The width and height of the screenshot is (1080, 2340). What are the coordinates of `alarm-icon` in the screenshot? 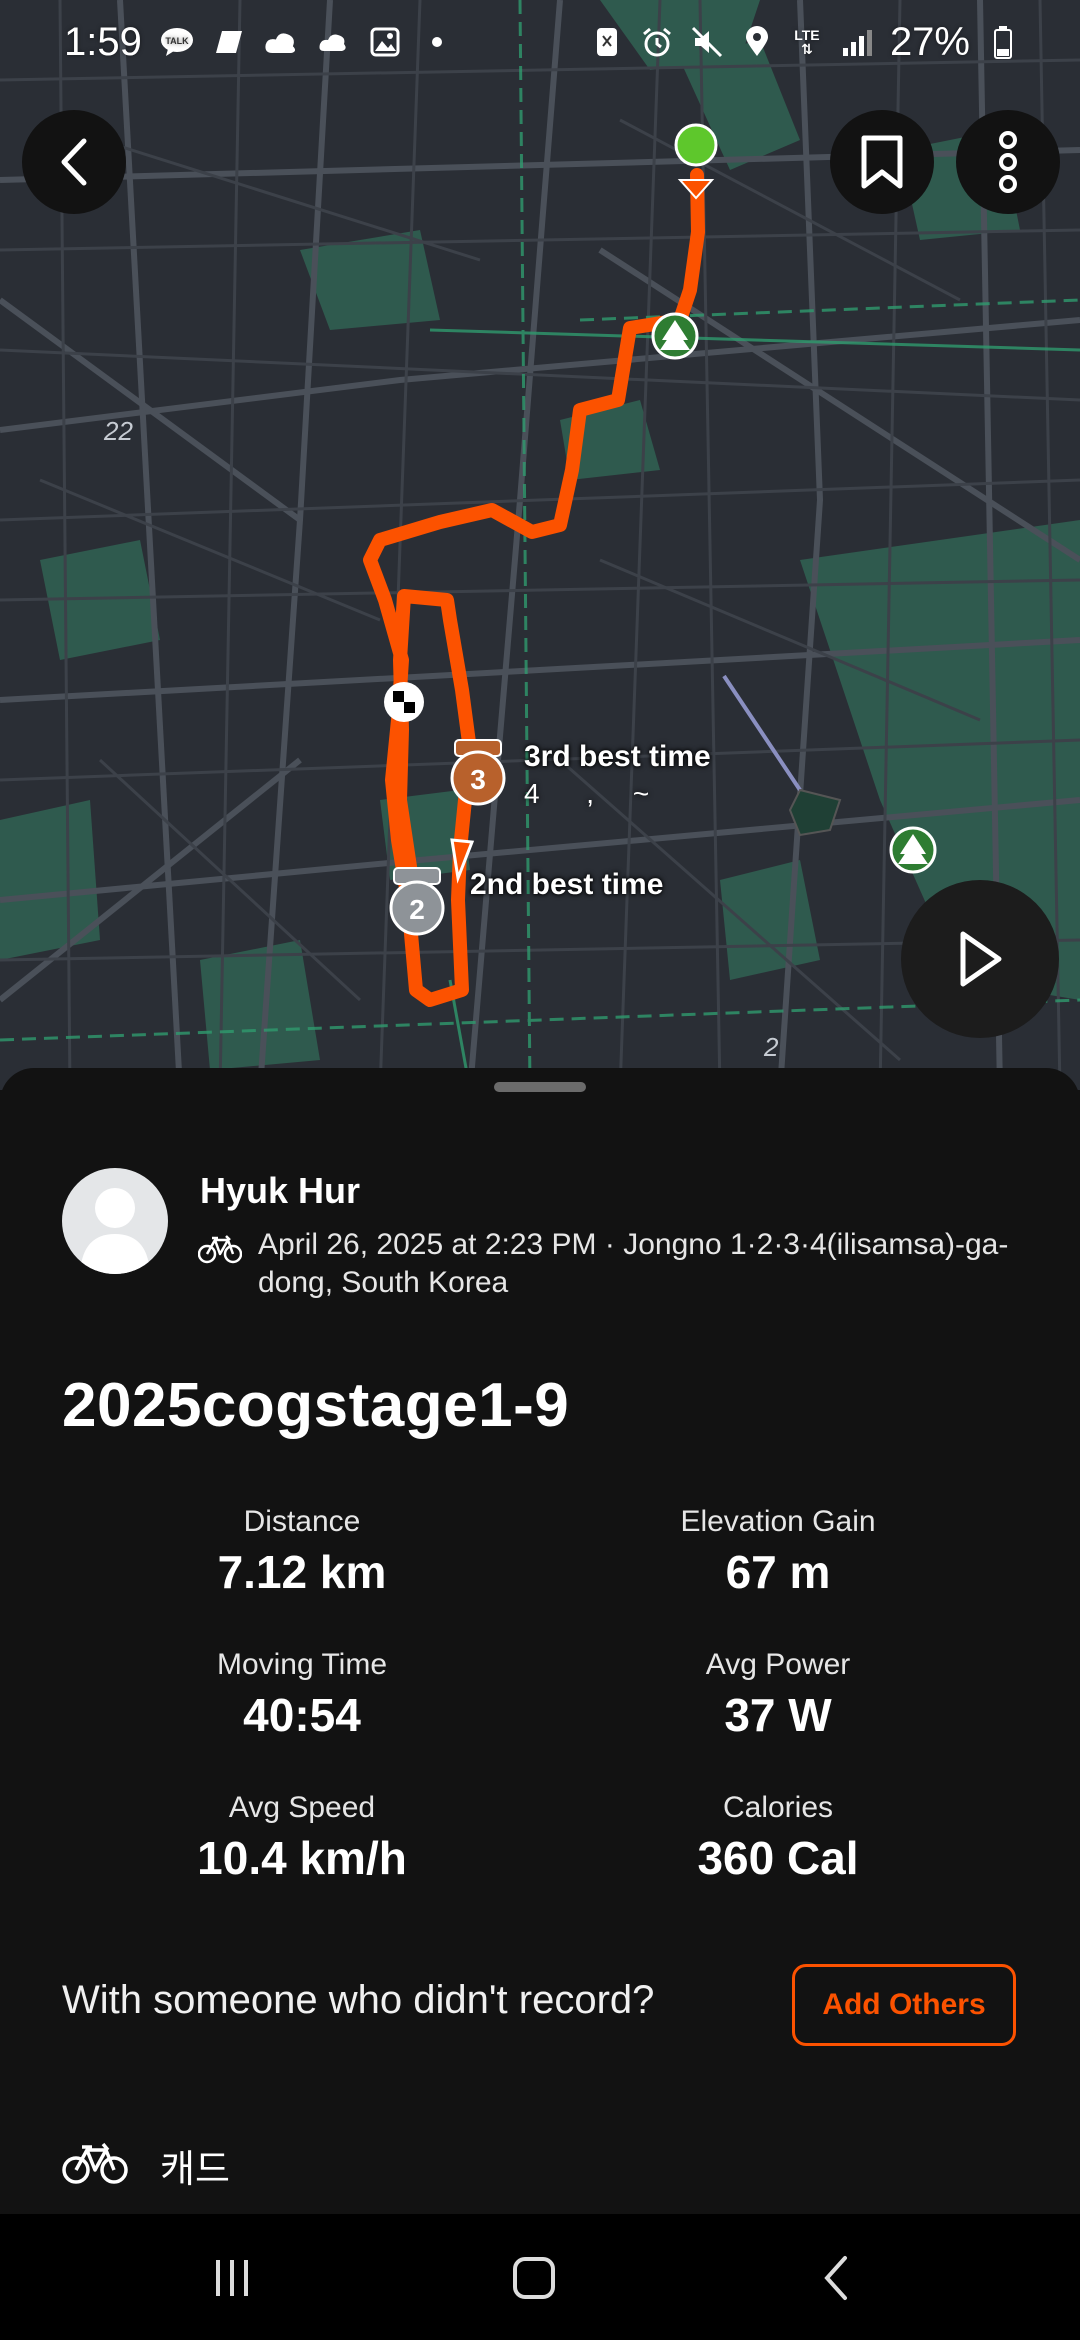 It's located at (657, 42).